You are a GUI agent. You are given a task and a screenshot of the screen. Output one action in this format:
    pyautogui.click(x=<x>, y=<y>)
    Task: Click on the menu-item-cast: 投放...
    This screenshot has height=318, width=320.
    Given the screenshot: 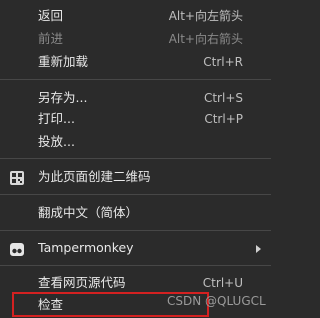 What is the action you would take?
    pyautogui.click(x=135, y=142)
    